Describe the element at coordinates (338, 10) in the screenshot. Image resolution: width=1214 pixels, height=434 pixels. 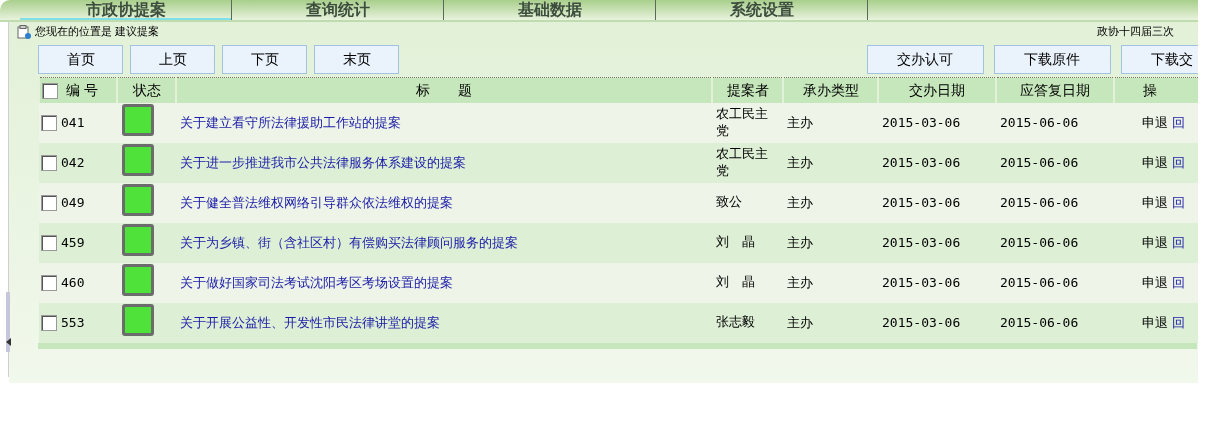
I see `tab: 查询统计` at that location.